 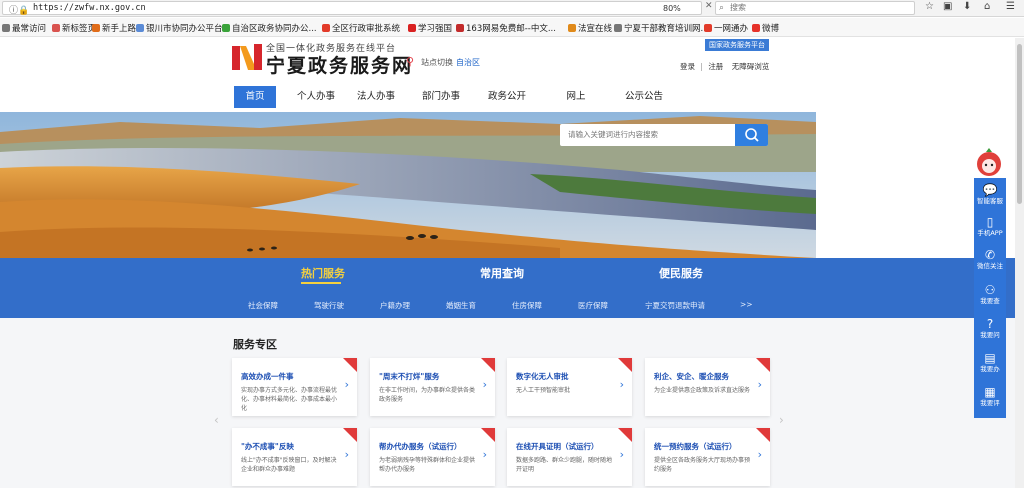 What do you see at coordinates (19, 11) in the screenshot?
I see `lock-icon: ⓘ🔒` at bounding box center [19, 11].